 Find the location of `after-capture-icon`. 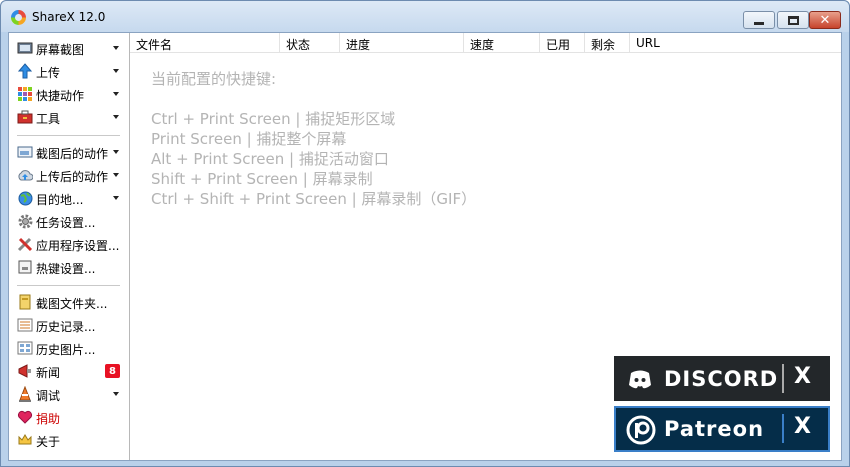

after-capture-icon is located at coordinates (25, 152).